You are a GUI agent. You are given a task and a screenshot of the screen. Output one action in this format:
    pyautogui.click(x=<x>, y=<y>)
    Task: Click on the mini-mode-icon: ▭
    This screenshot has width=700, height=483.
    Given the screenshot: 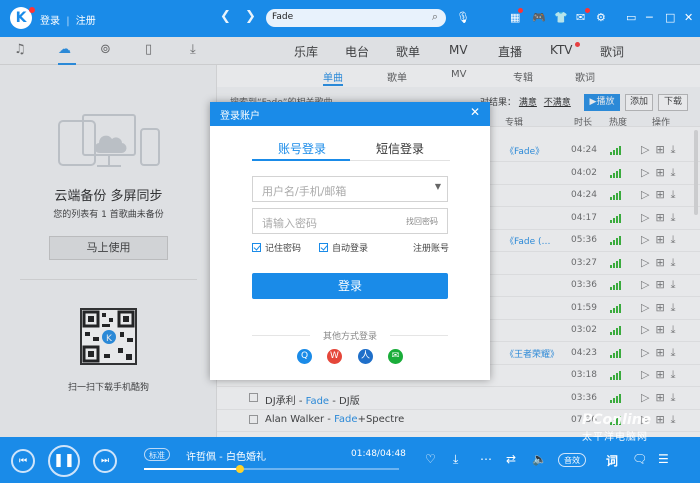 What is the action you would take?
    pyautogui.click(x=631, y=17)
    